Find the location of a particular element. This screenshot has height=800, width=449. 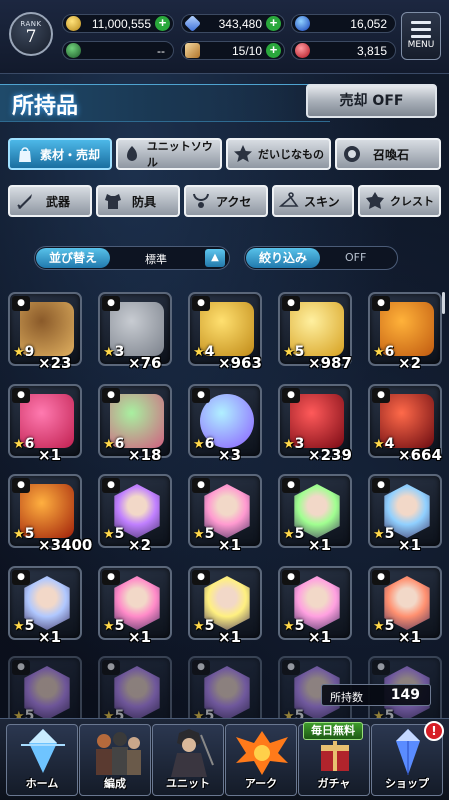

item-slot: ● ★5 ×2 is located at coordinates (135, 514).